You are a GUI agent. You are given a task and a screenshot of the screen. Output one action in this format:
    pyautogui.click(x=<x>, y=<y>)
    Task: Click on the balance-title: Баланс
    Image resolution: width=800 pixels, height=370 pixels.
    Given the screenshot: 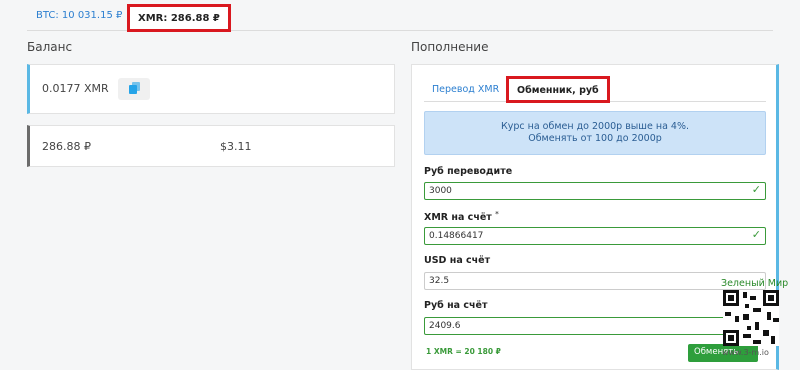 What is the action you would take?
    pyautogui.click(x=50, y=47)
    